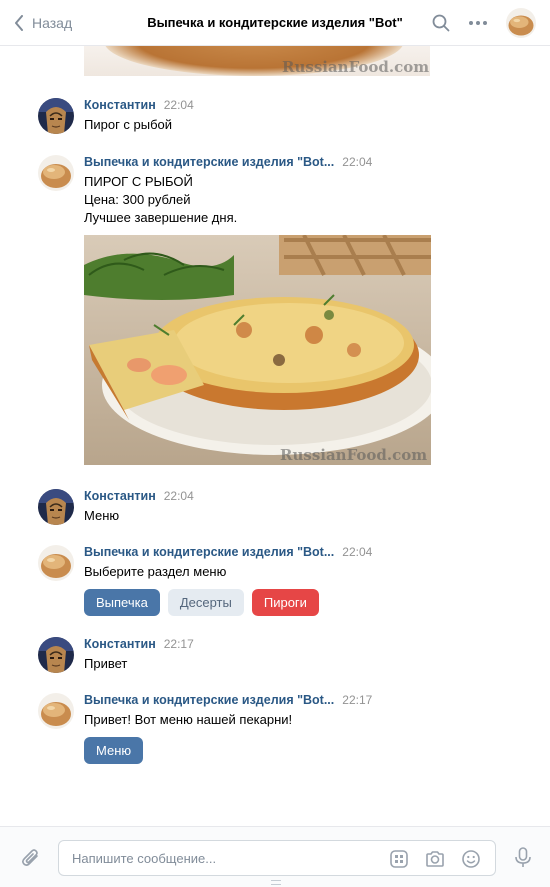 The image size is (550, 887). I want to click on message-input, so click(209, 858).